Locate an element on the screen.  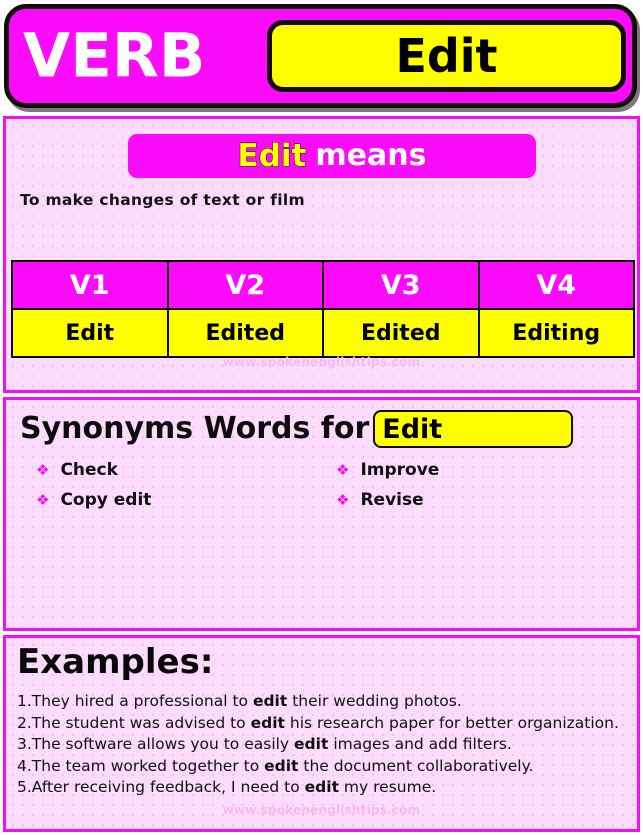
synonym-label: Improve is located at coordinates (400, 470).